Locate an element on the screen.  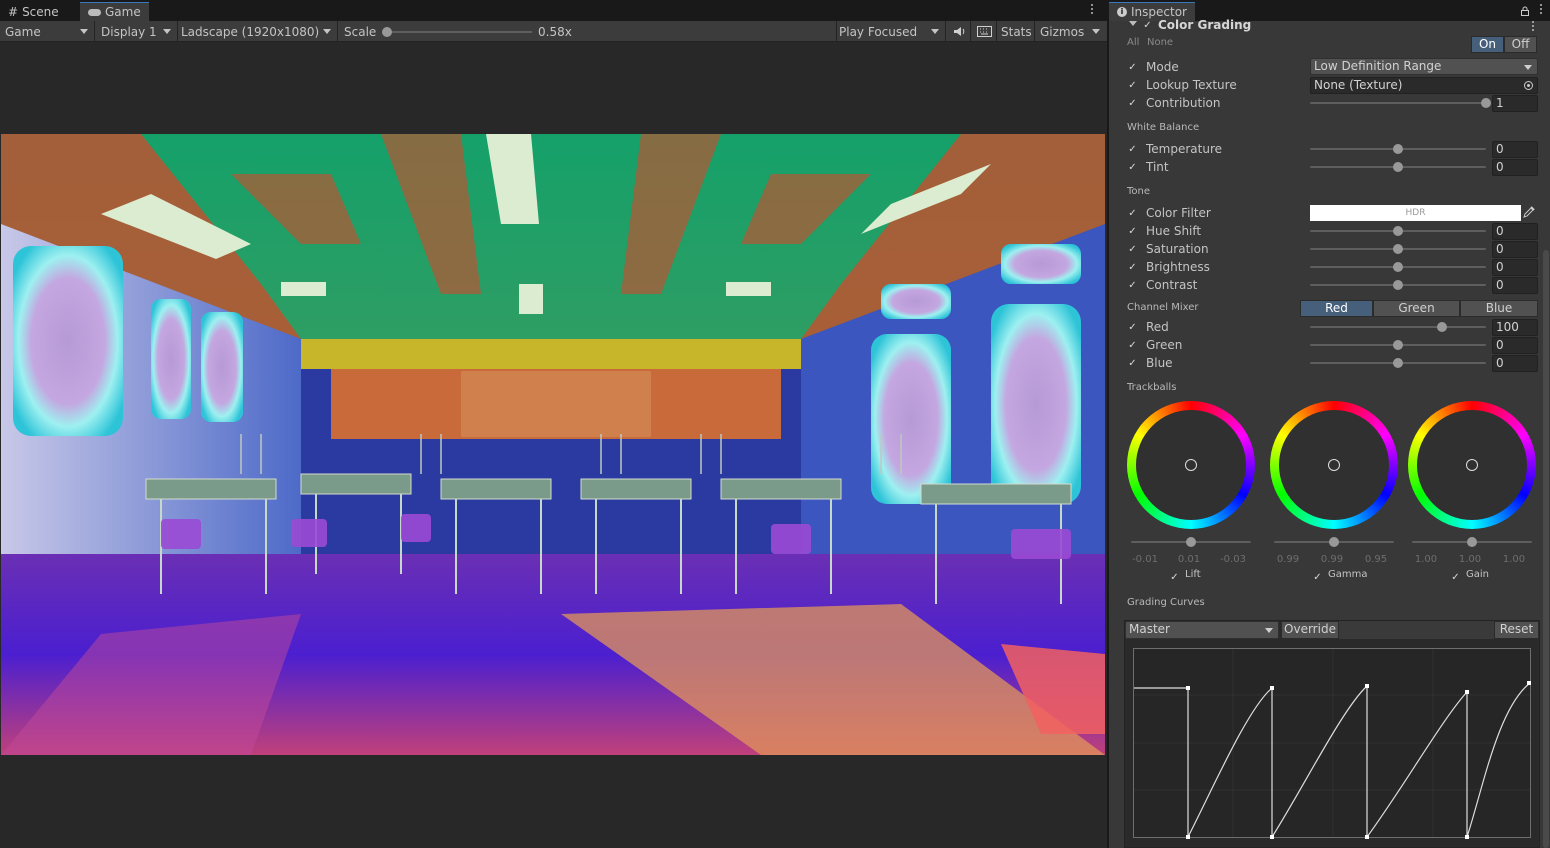
channel-tab-blue: Blue is located at coordinates (1499, 308).